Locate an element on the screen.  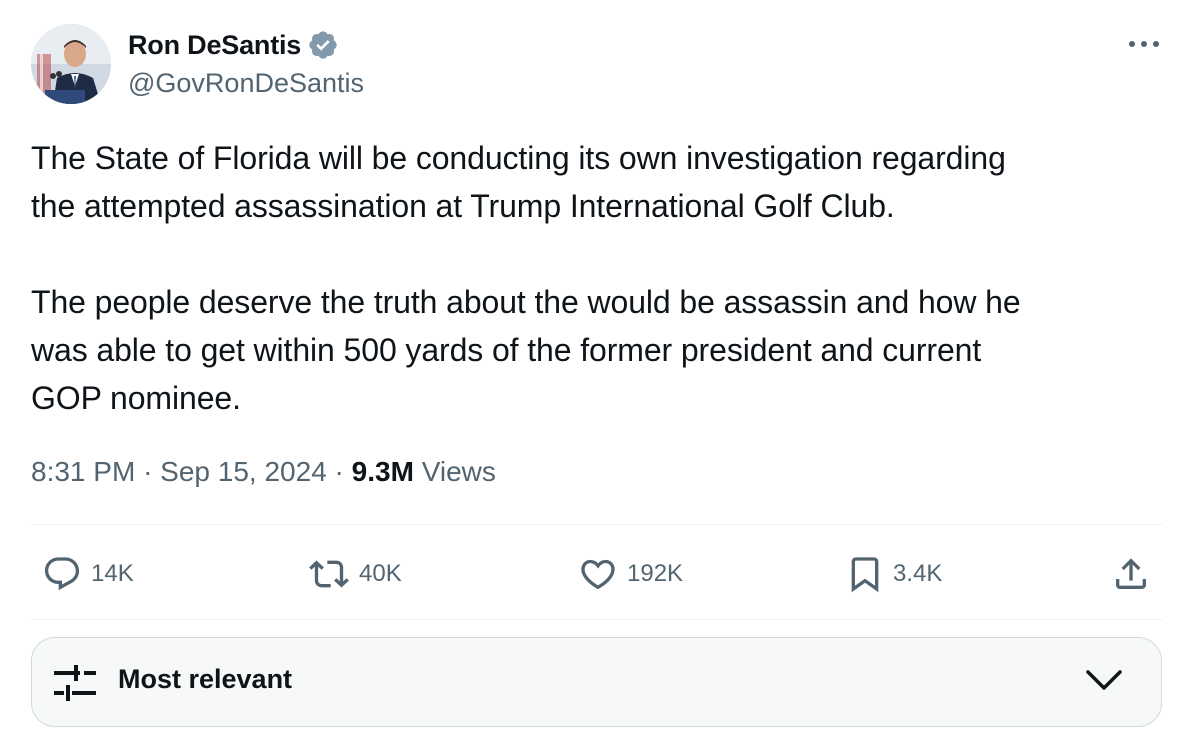
share-button is located at coordinates (1131, 574).